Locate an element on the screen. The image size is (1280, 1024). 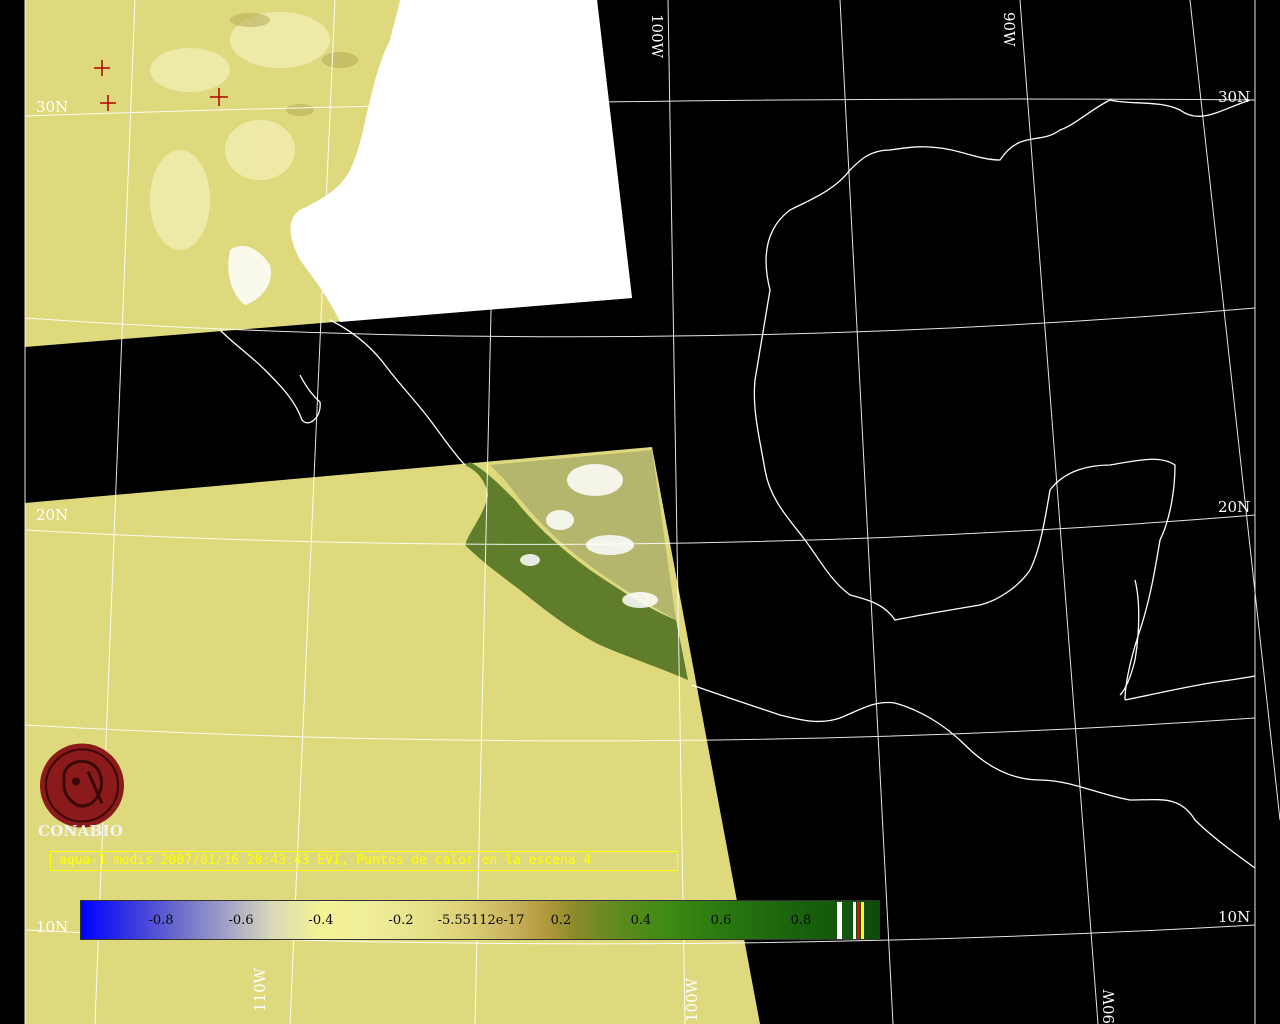
label-lon-110w-bottom: 110W is located at coordinates (260, 989).